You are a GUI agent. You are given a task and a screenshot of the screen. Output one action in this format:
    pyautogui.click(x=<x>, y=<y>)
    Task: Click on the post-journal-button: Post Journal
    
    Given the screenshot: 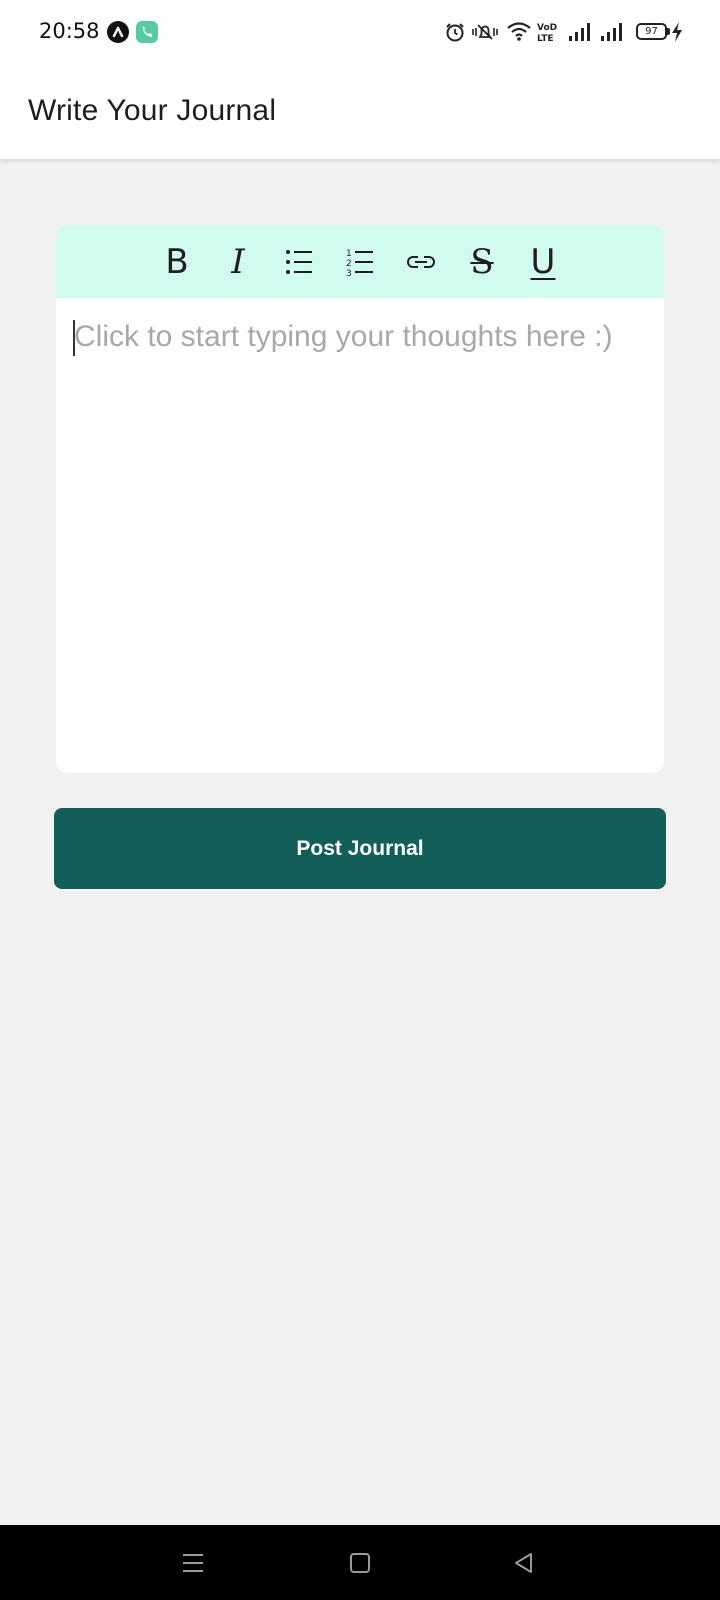 What is the action you would take?
    pyautogui.click(x=360, y=848)
    